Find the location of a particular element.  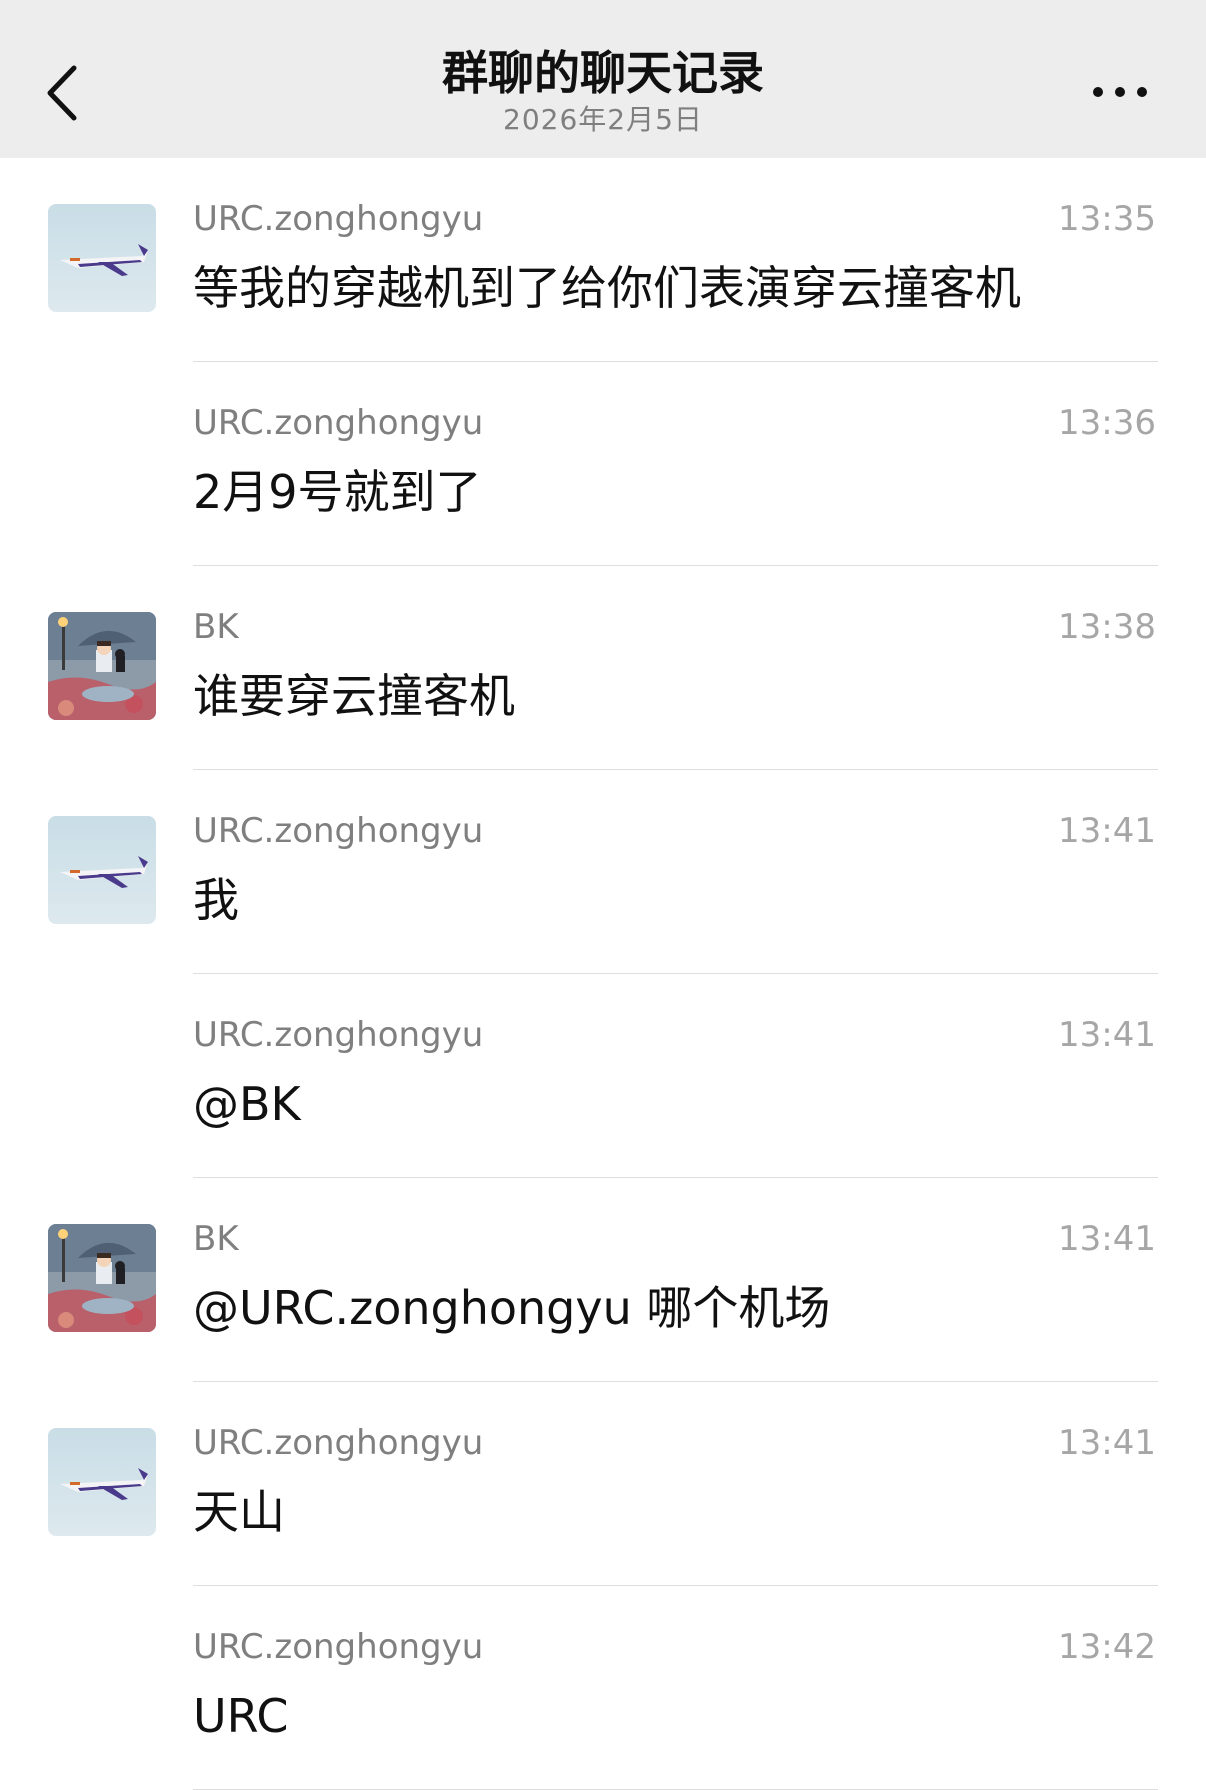

more-horizontal-icon is located at coordinates (1120, 92).